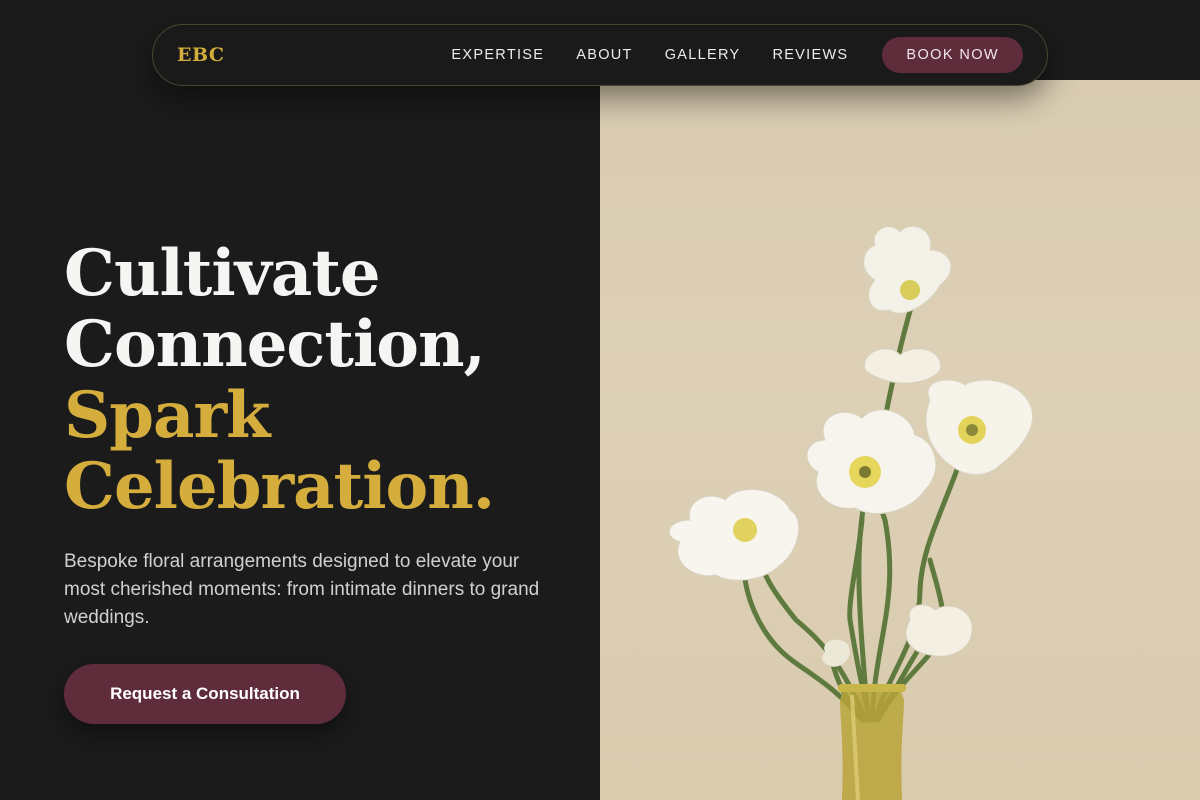 The height and width of the screenshot is (800, 1200). What do you see at coordinates (703, 55) in the screenshot?
I see `nav-link-gallery: GALLERY` at bounding box center [703, 55].